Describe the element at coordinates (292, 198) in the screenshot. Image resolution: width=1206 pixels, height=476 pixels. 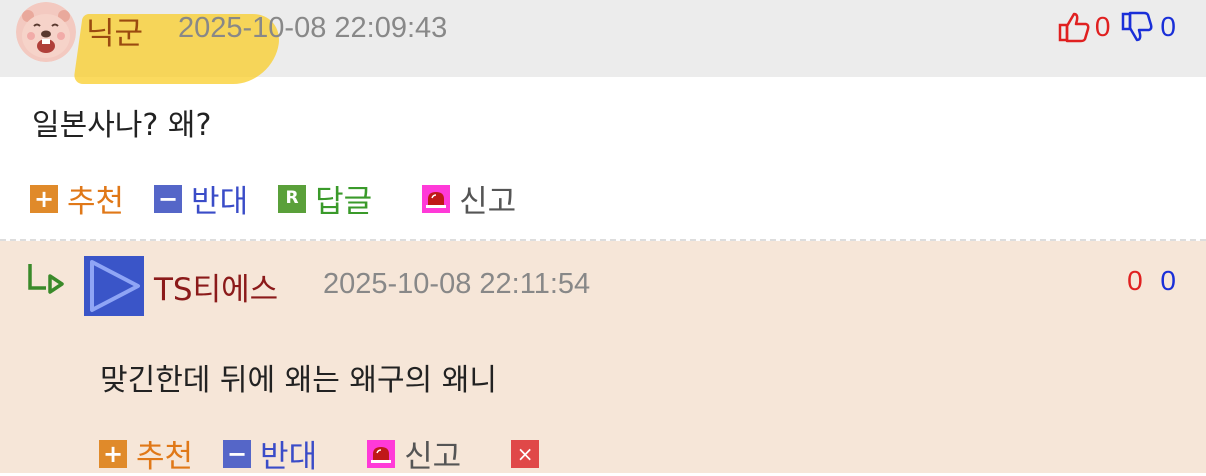
I see `reply-icon: R` at that location.